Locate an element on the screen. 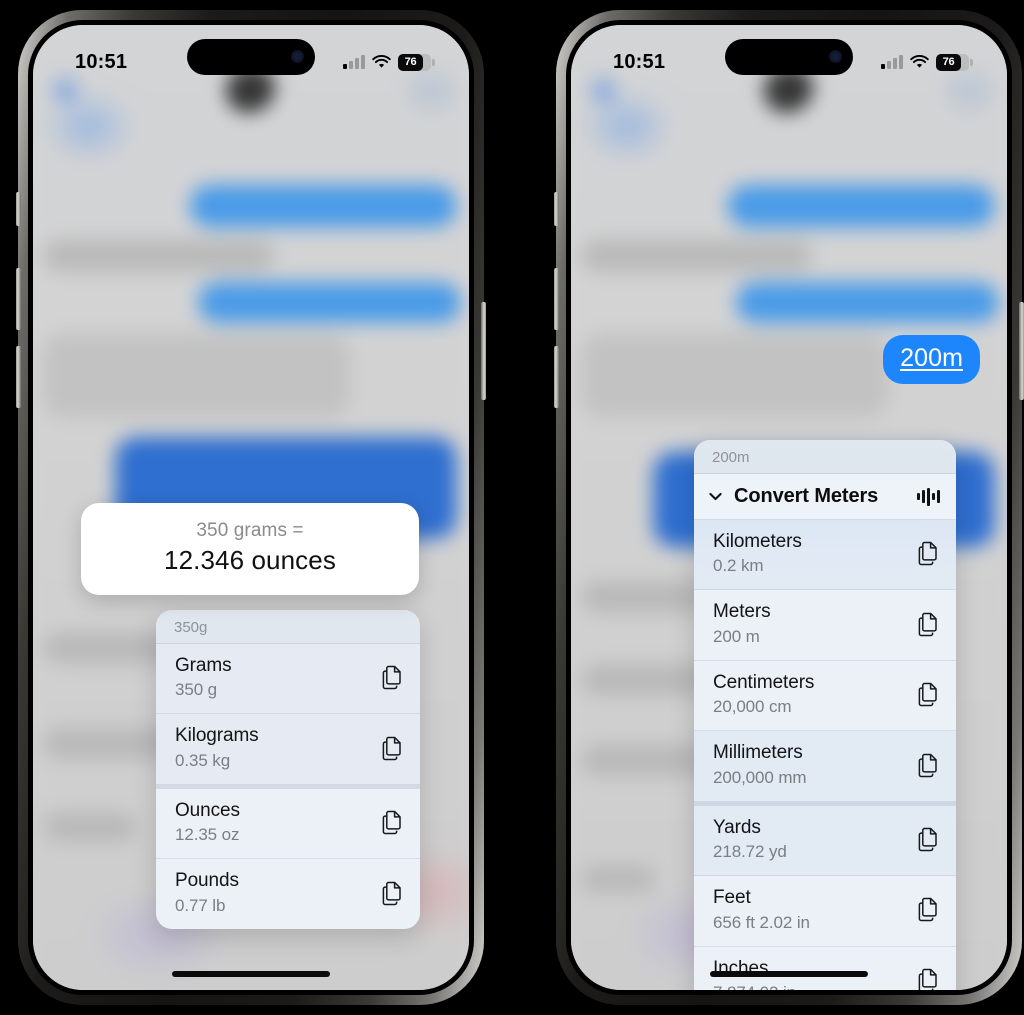 This screenshot has height=1015, width=1024. volume-down-button-left is located at coordinates (18, 377).